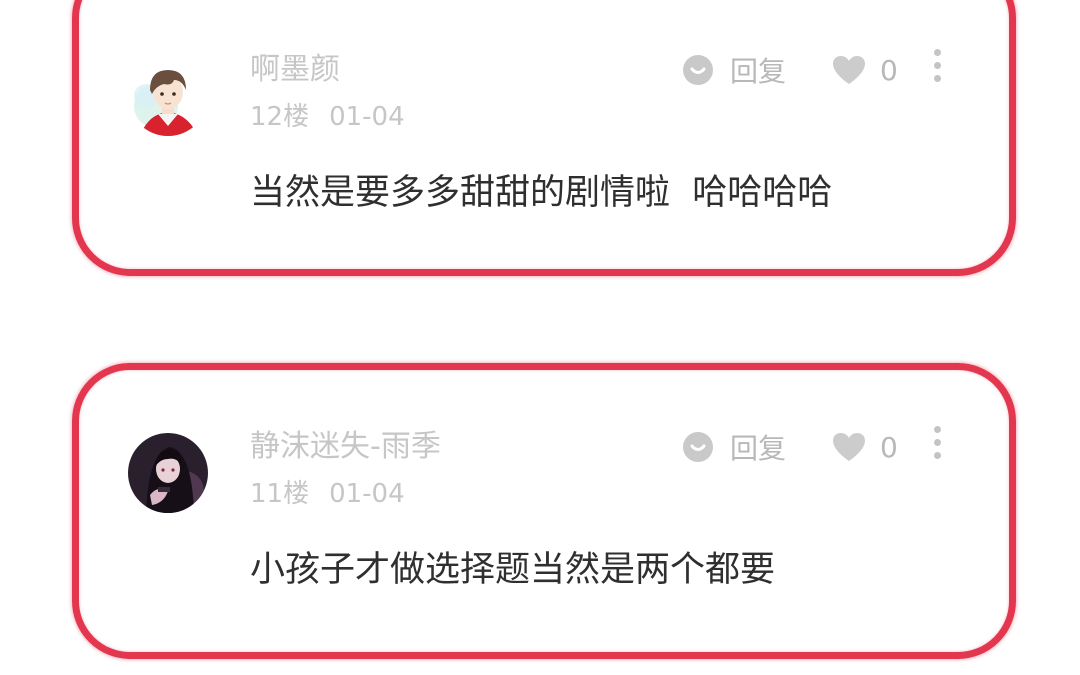 This screenshot has height=675, width=1080. I want to click on comment-text: 当然是要多多甜甜的剧情啦 哈哈哈哈, so click(541, 193).